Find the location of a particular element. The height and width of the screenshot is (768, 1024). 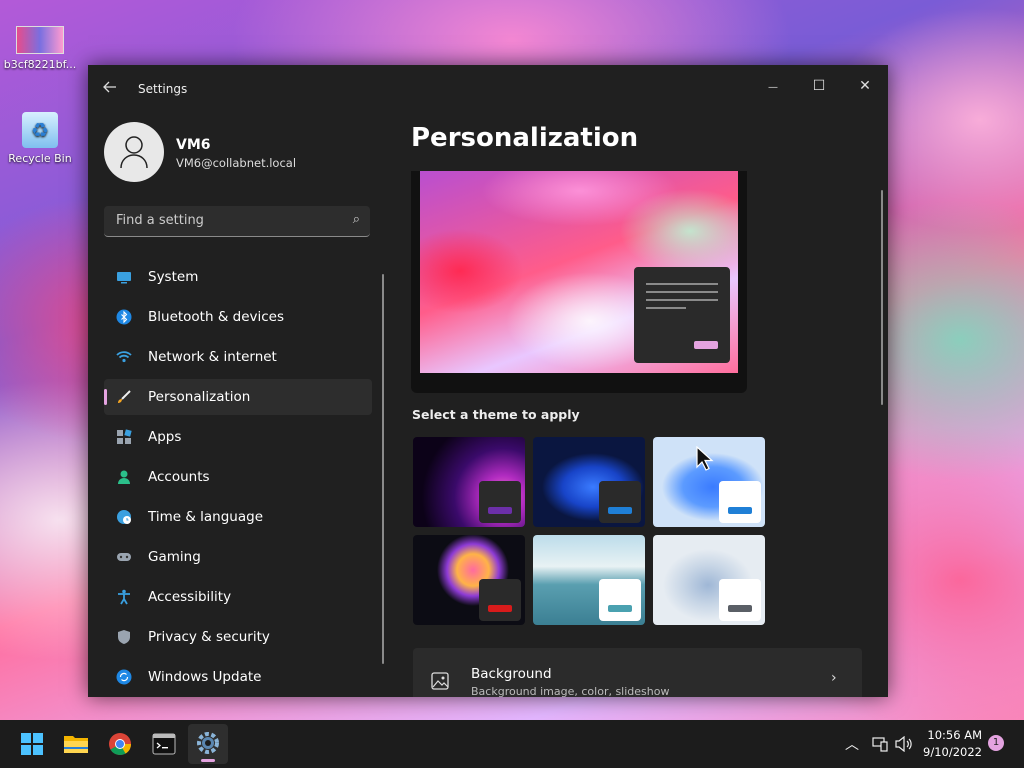

terminal-icon is located at coordinates (164, 744).